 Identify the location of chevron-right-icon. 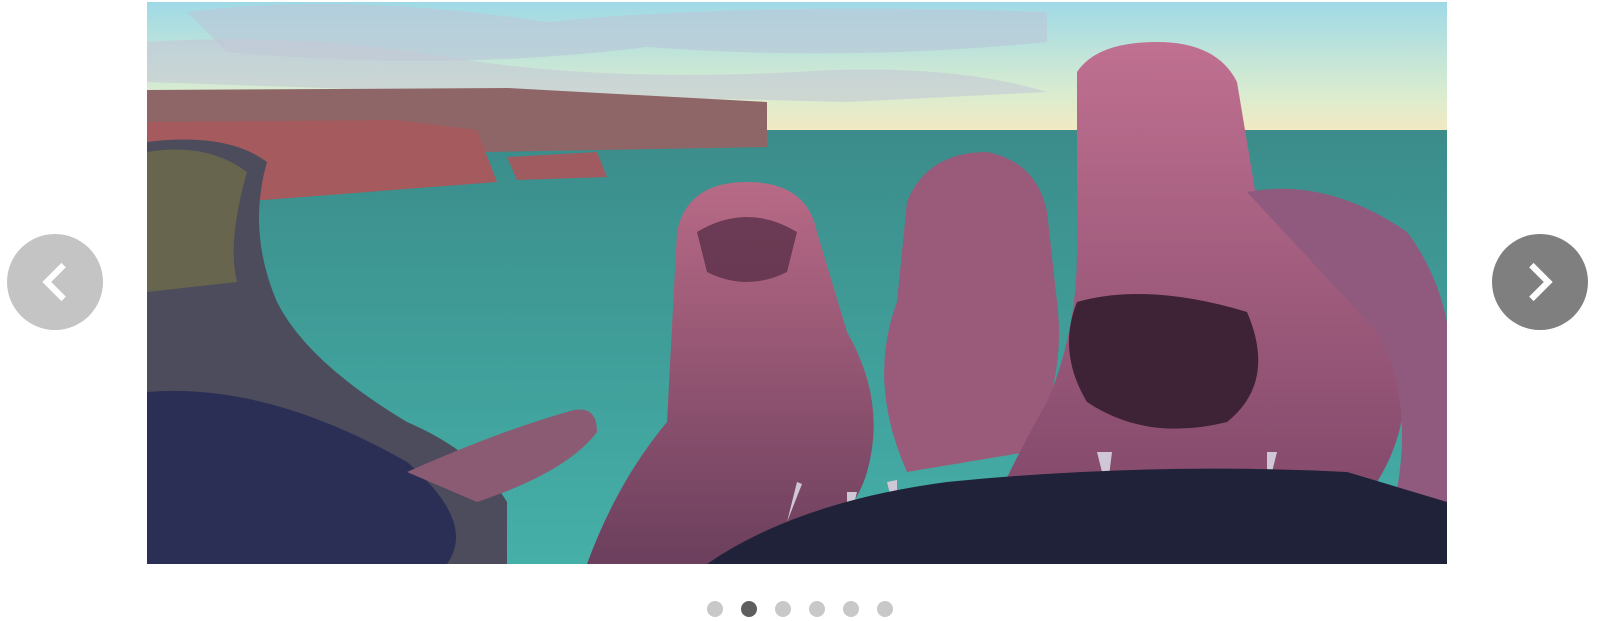
(1541, 282).